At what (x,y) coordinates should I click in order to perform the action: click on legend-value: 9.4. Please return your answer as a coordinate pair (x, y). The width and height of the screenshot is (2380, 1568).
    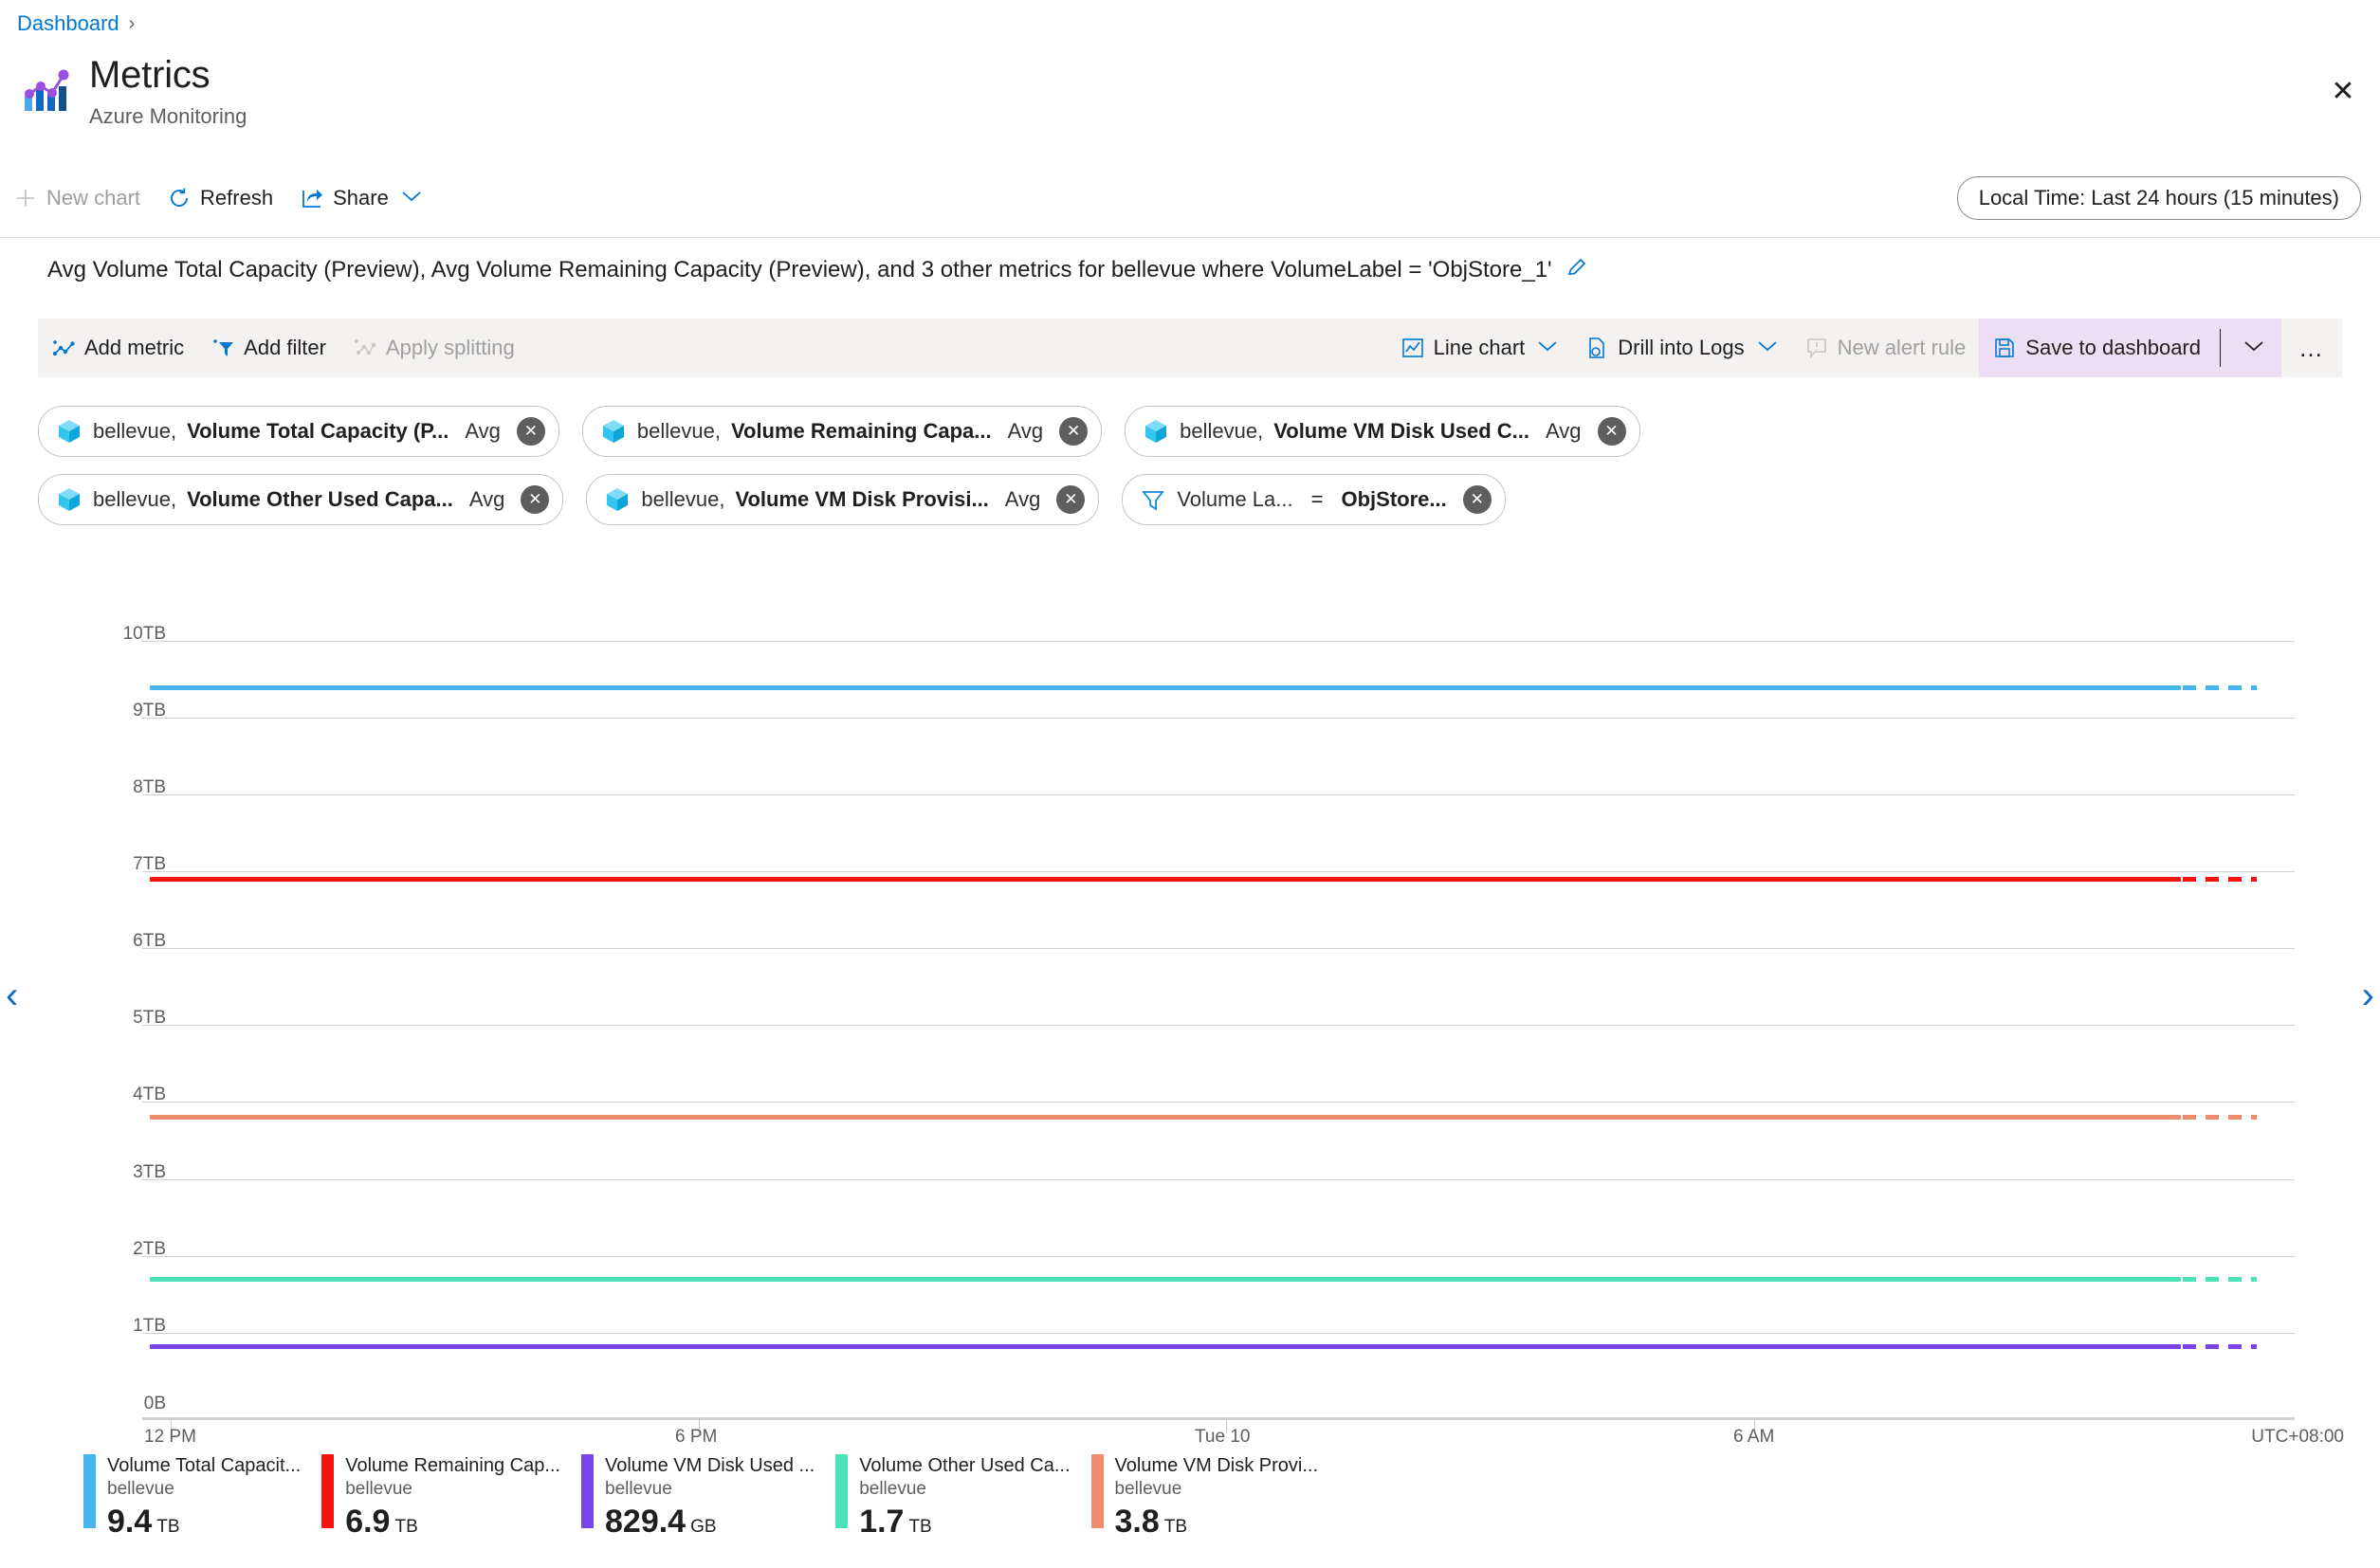
    Looking at the image, I should click on (130, 1521).